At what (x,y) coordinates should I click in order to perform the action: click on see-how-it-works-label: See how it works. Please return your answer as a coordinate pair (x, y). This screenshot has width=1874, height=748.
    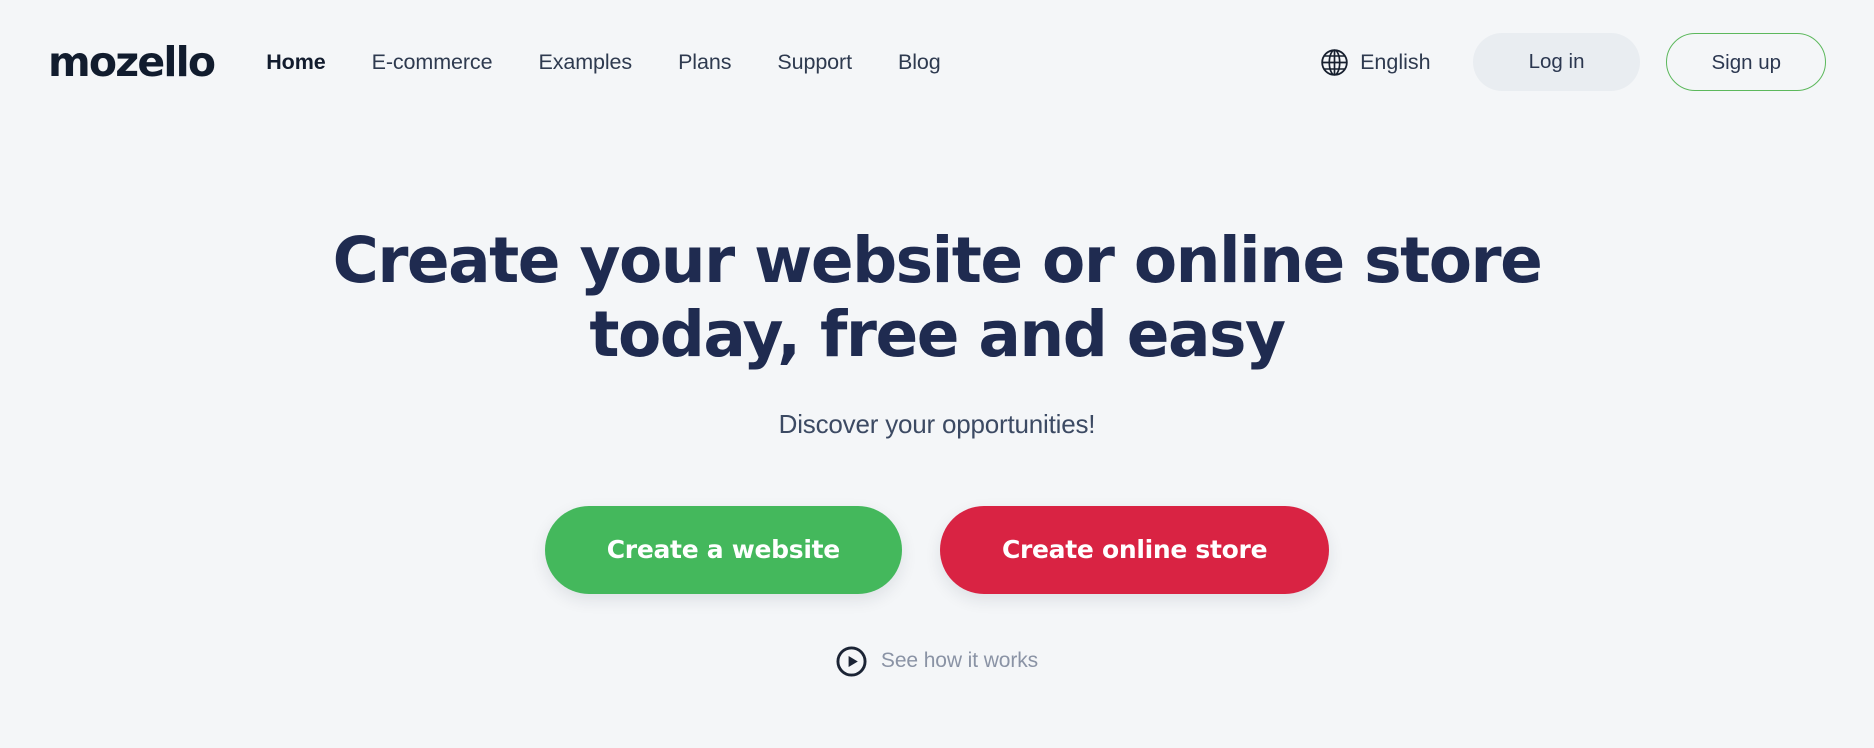
    Looking at the image, I should click on (959, 661).